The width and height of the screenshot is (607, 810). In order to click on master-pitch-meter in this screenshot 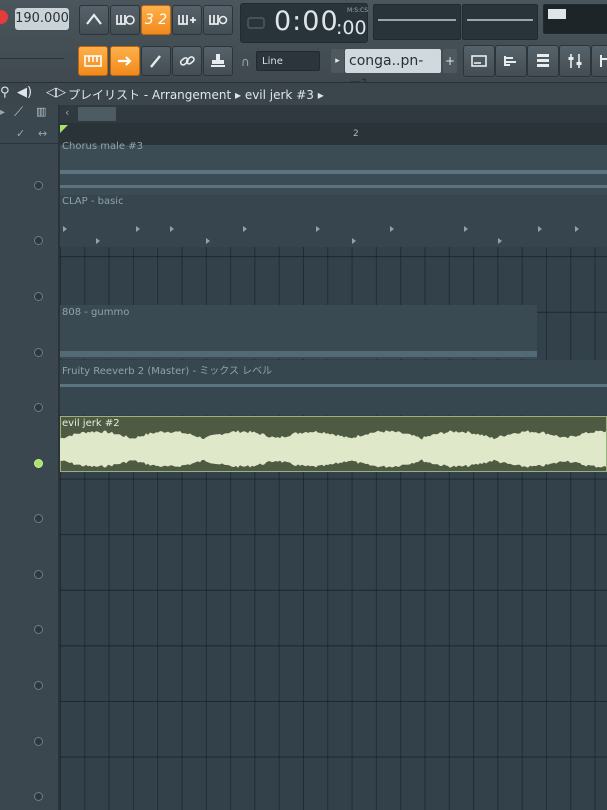, I will do `click(500, 22)`.